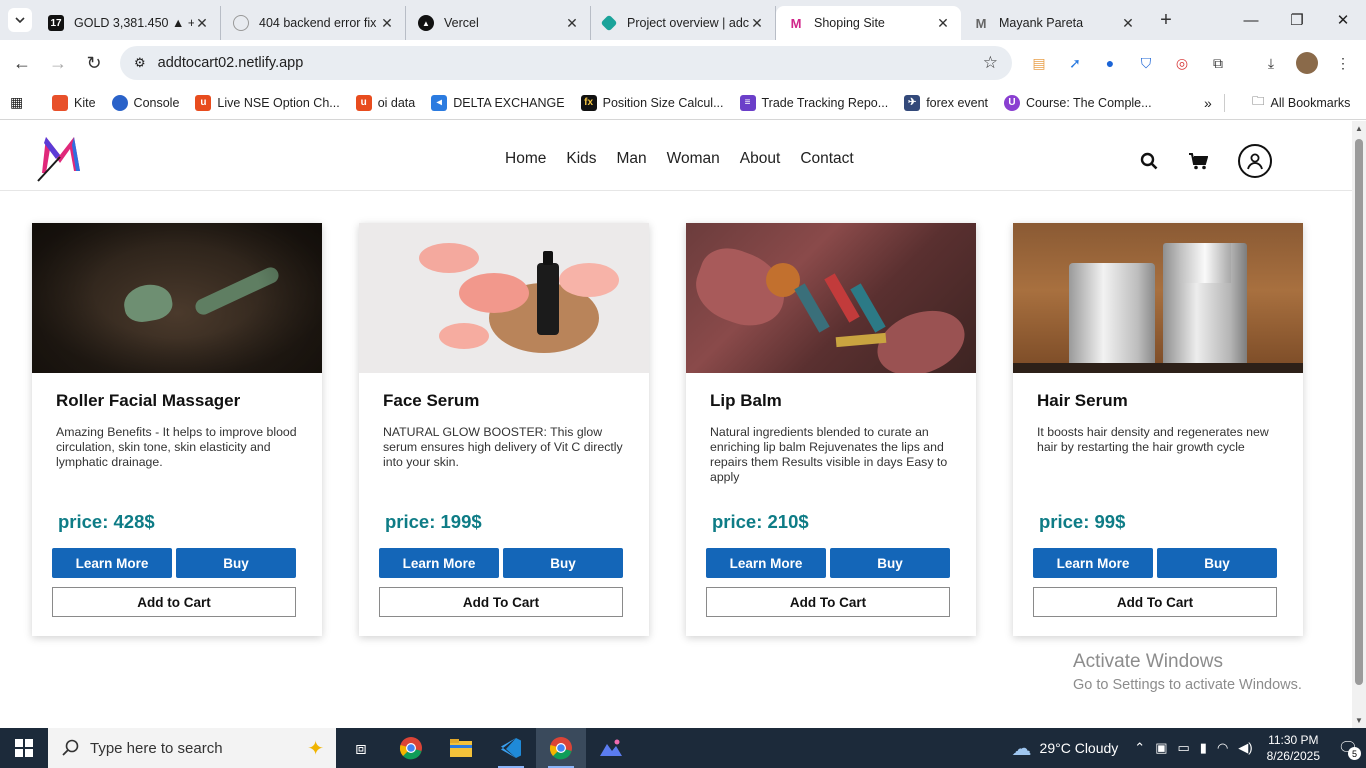  I want to click on notification-center-icon: 🗨 5, so click(1348, 748).